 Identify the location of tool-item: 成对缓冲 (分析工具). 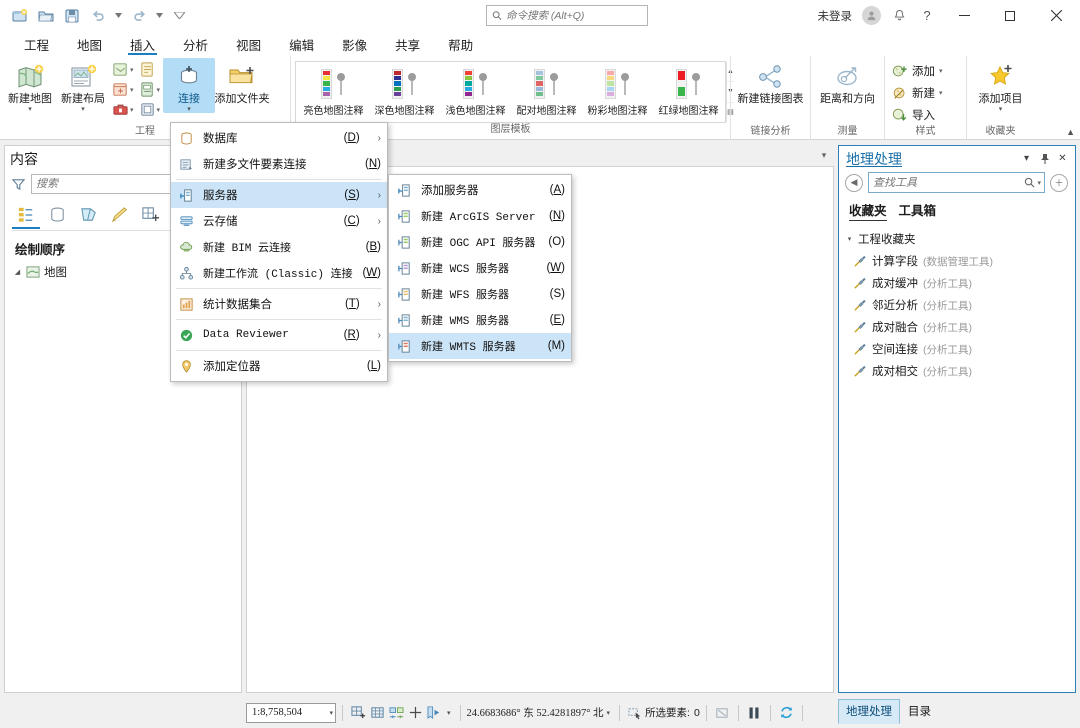
(957, 283).